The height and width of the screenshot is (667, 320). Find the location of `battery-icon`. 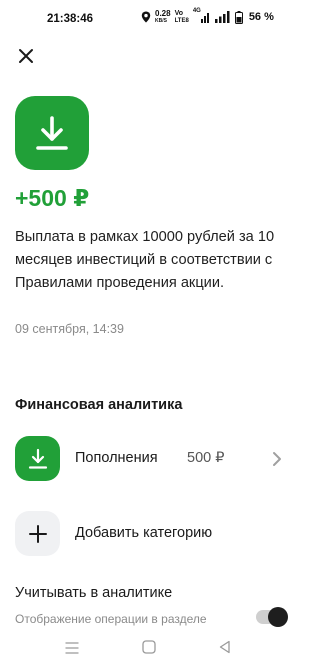

battery-icon is located at coordinates (238, 17).